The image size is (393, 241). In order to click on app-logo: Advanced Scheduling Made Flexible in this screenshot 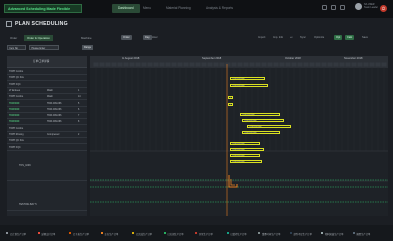, I will do `click(43, 8)`.